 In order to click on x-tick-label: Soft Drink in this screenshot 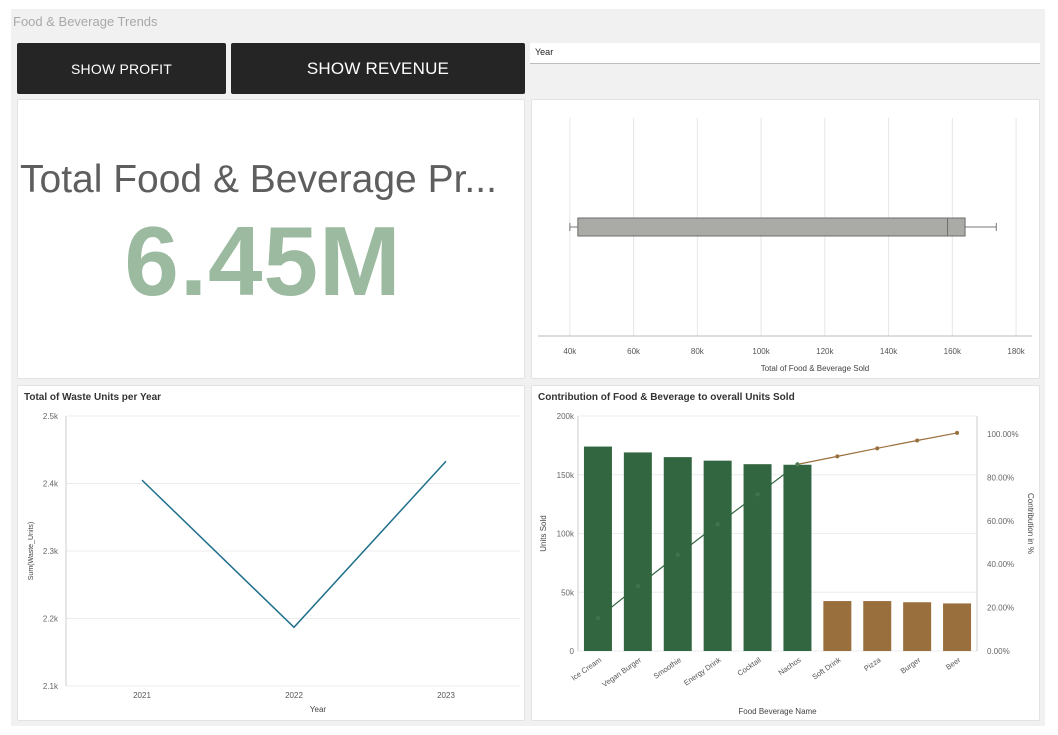, I will do `click(826, 668)`.